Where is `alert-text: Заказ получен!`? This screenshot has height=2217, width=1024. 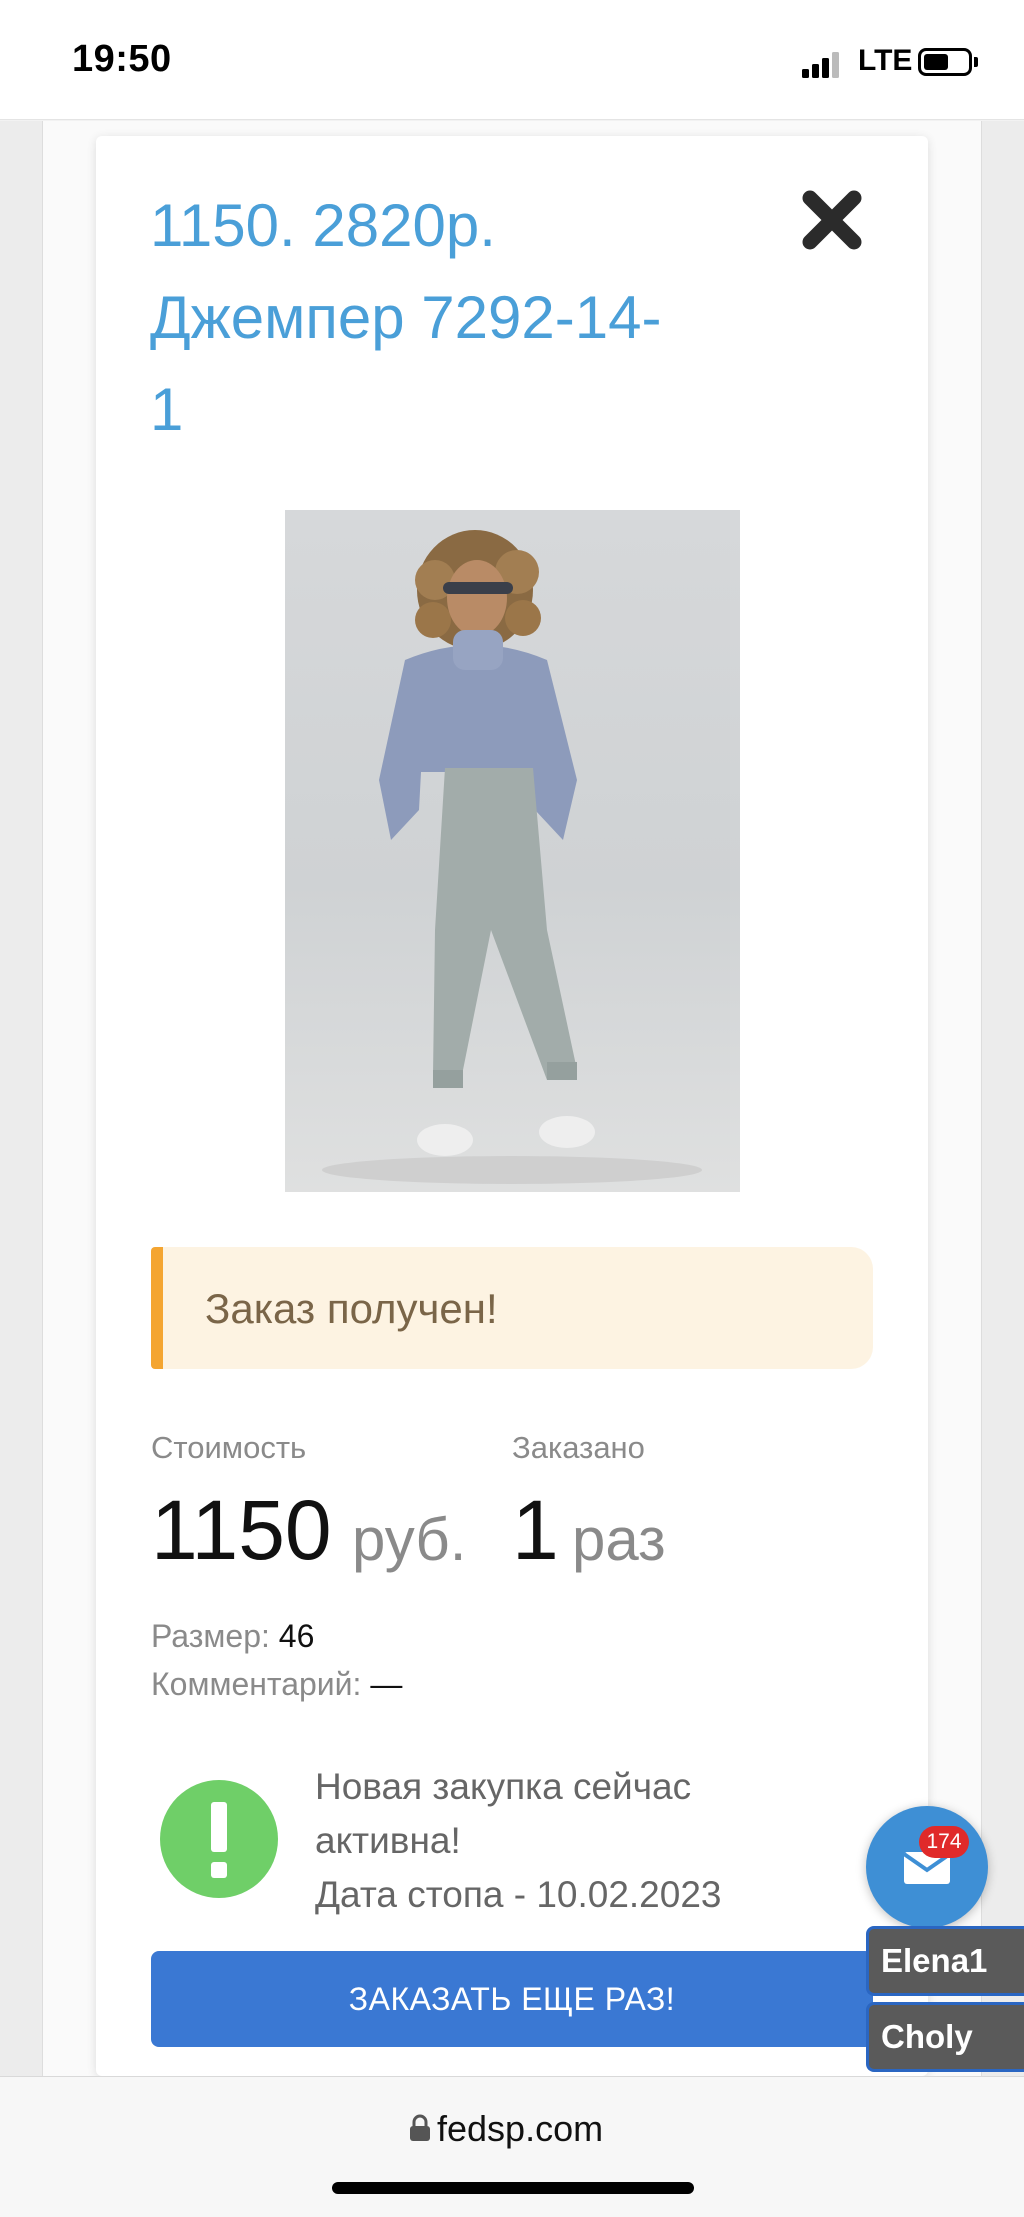
alert-text: Заказ получен! is located at coordinates (351, 1308).